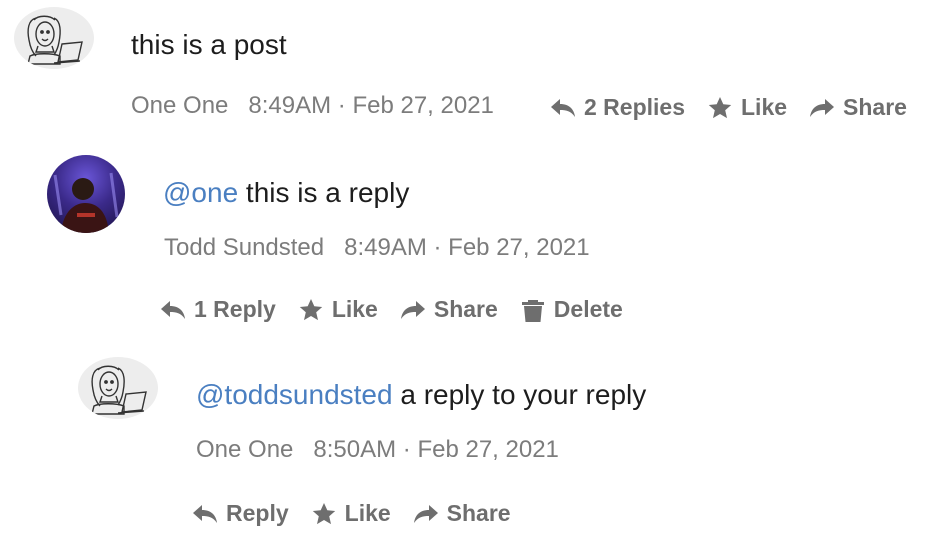 The height and width of the screenshot is (545, 950). I want to click on reply1-share-button: Share, so click(449, 309).